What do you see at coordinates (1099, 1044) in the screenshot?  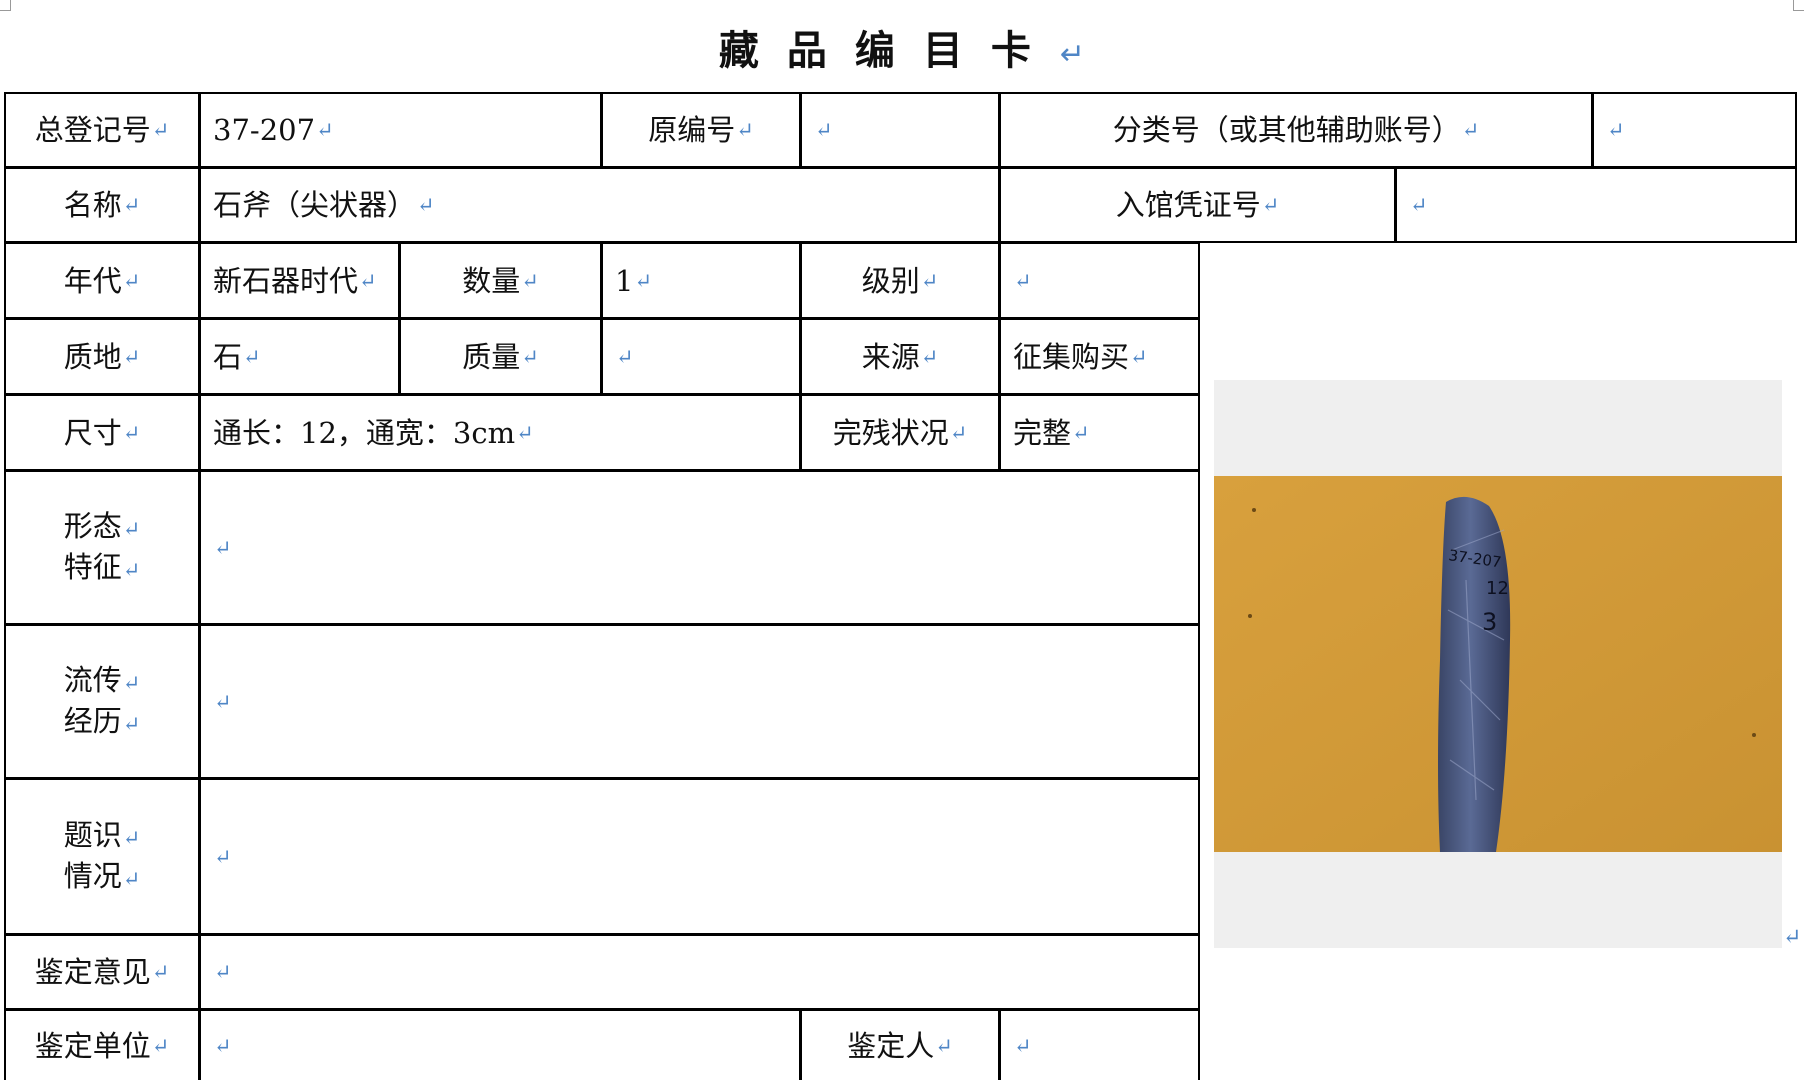 I see `appraiser-field: ↵` at bounding box center [1099, 1044].